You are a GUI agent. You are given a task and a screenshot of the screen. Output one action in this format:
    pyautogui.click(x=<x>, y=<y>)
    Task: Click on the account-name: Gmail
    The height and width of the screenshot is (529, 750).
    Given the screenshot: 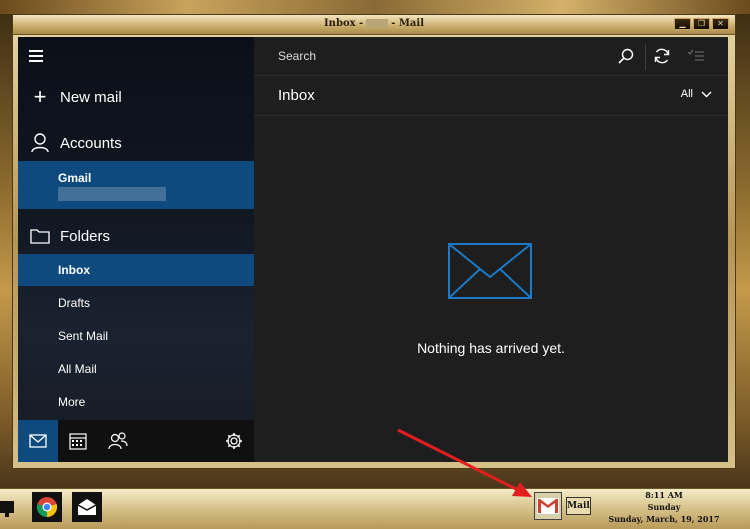 What is the action you would take?
    pyautogui.click(x=75, y=178)
    